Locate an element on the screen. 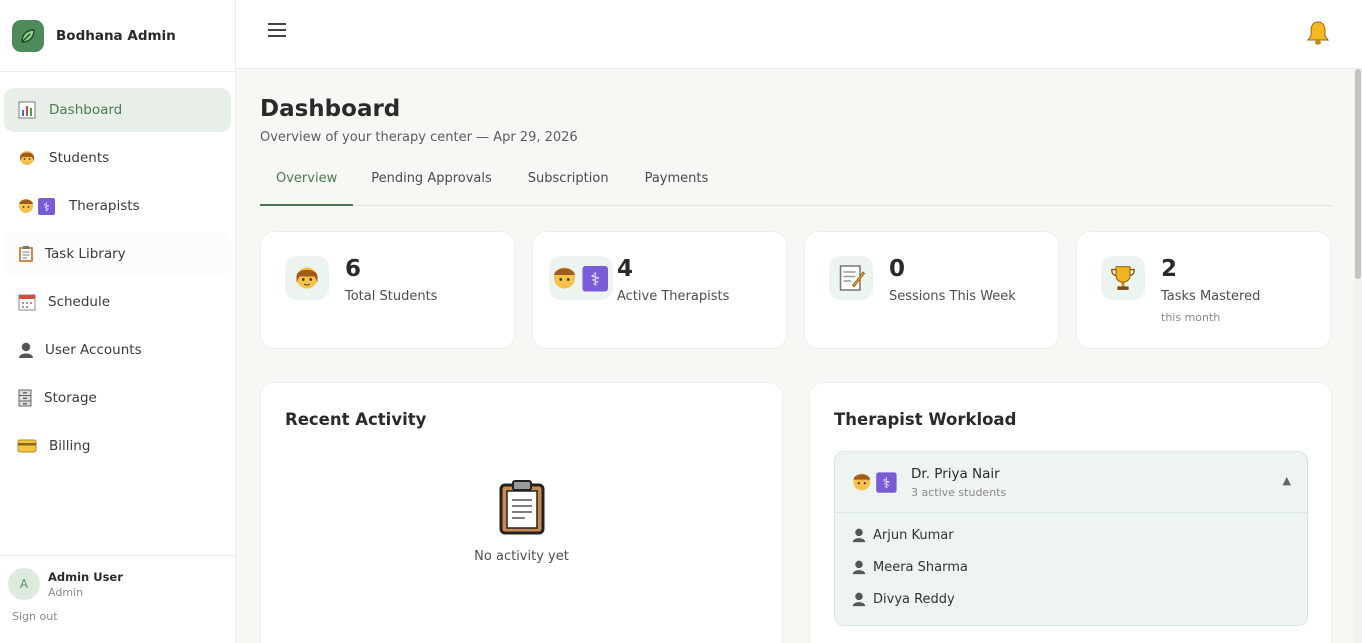 This screenshot has height=643, width=1362. tab-overview: Overview is located at coordinates (307, 188).